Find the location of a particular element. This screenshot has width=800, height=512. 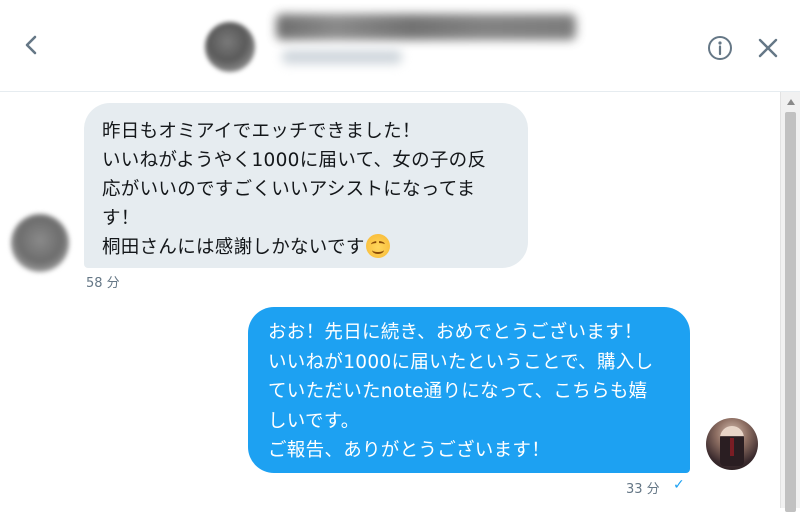

sent-timestamp: 33 分 is located at coordinates (643, 489).